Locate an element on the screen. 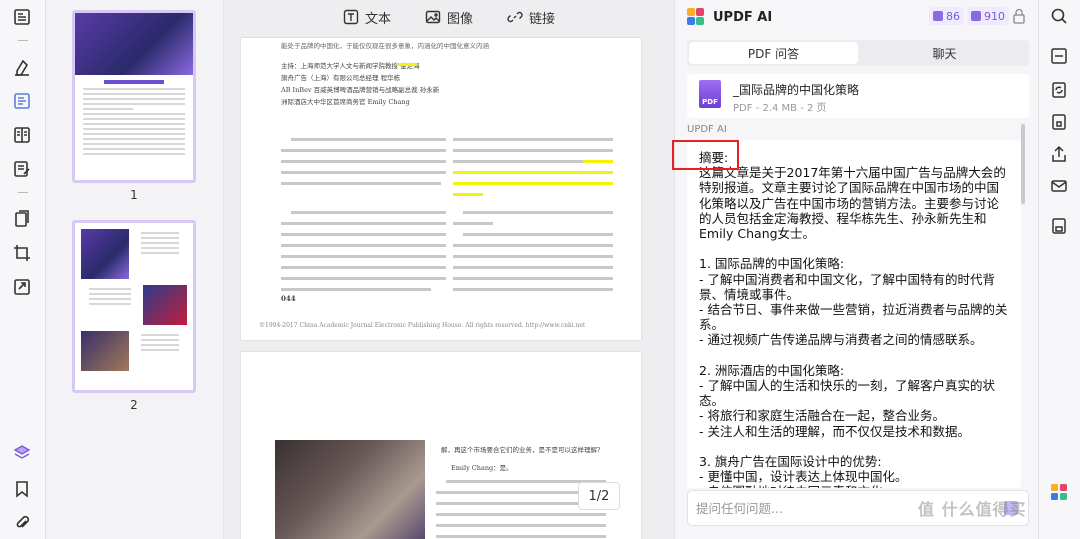 The width and height of the screenshot is (1080, 539). quota-badge-2: 910 is located at coordinates (988, 16).